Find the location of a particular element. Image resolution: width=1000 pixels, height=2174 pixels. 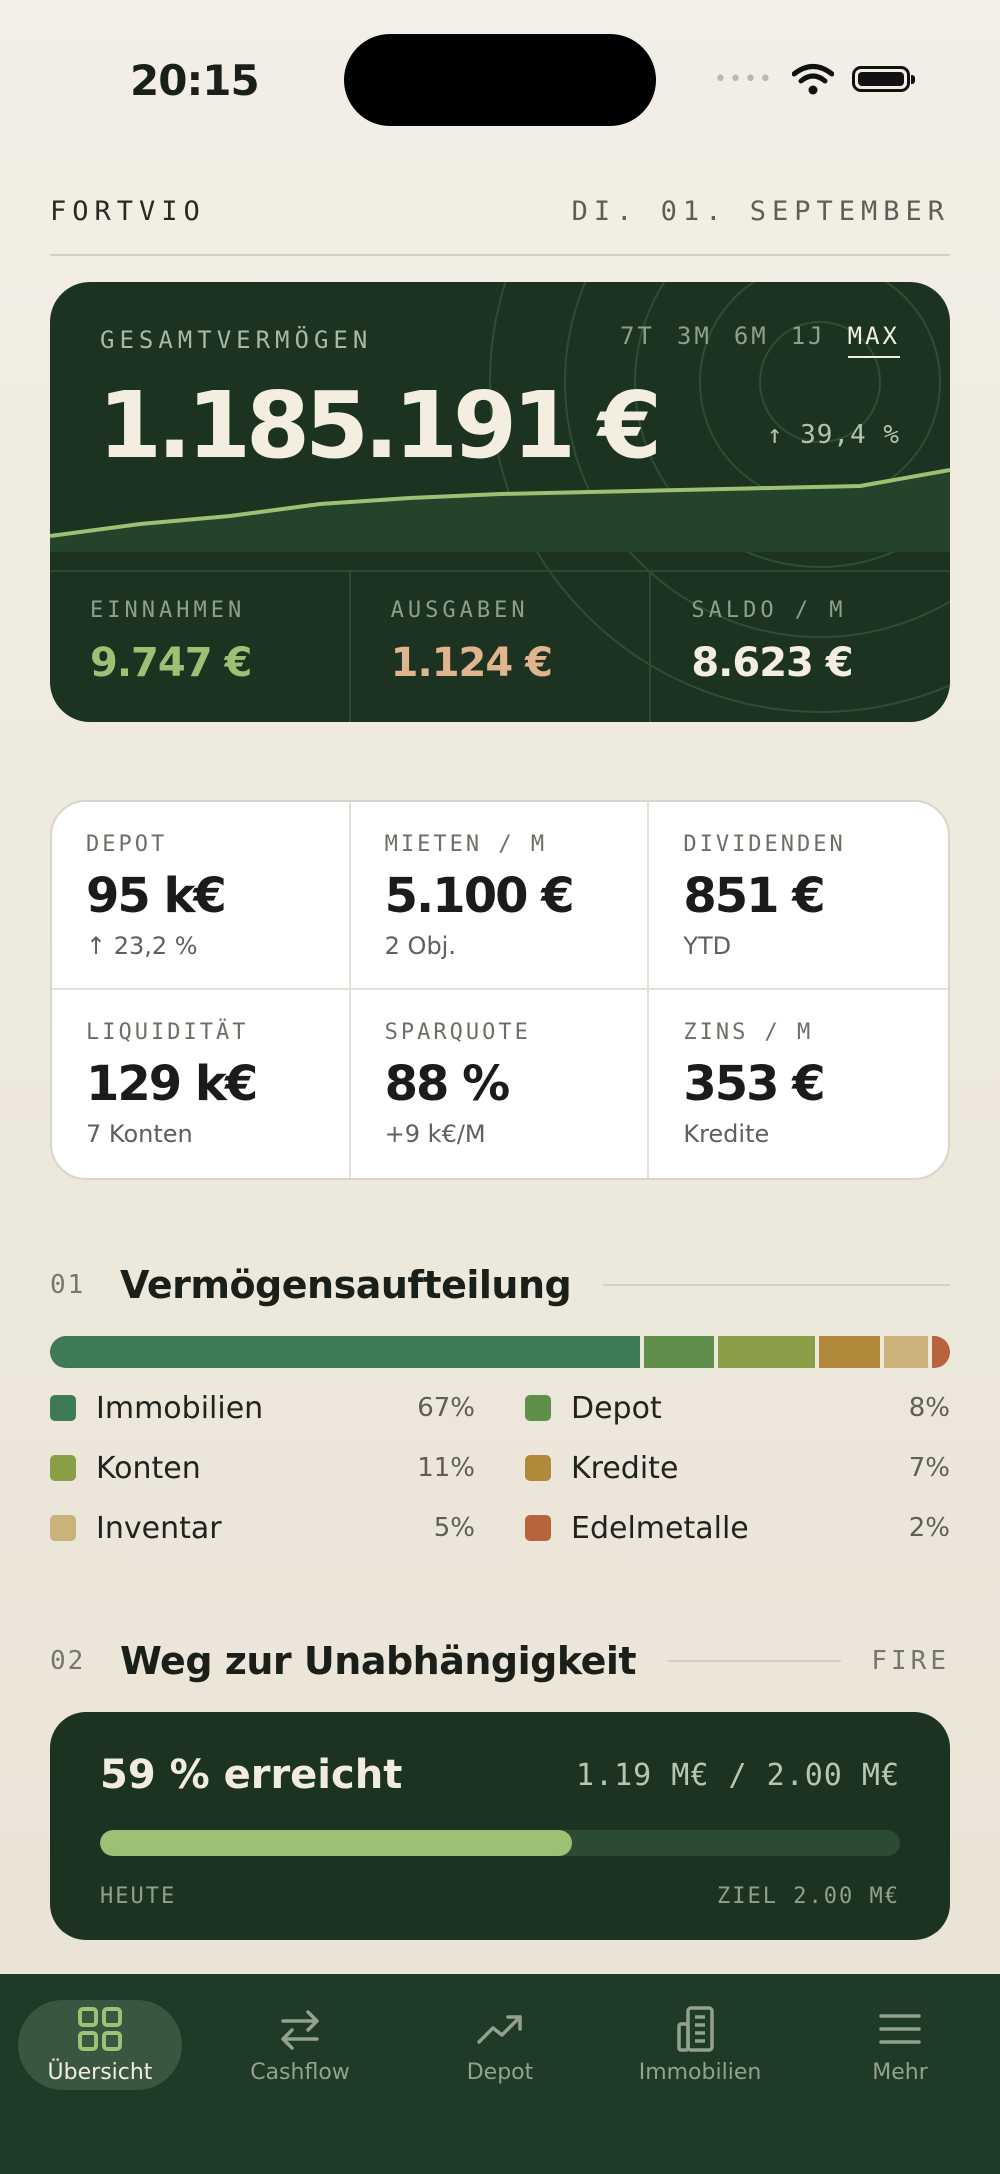

kpi-dividends: DIVIDENDEN 851 € YTD is located at coordinates (798, 896).